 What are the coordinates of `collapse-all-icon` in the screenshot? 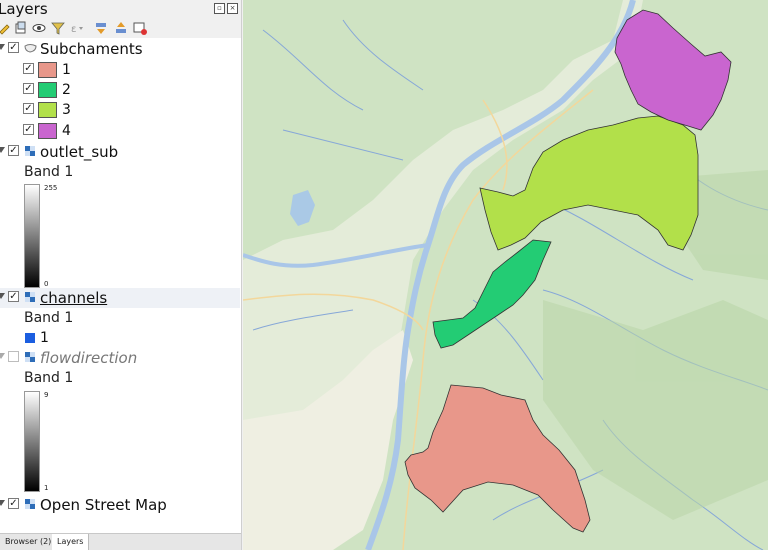 It's located at (121, 28).